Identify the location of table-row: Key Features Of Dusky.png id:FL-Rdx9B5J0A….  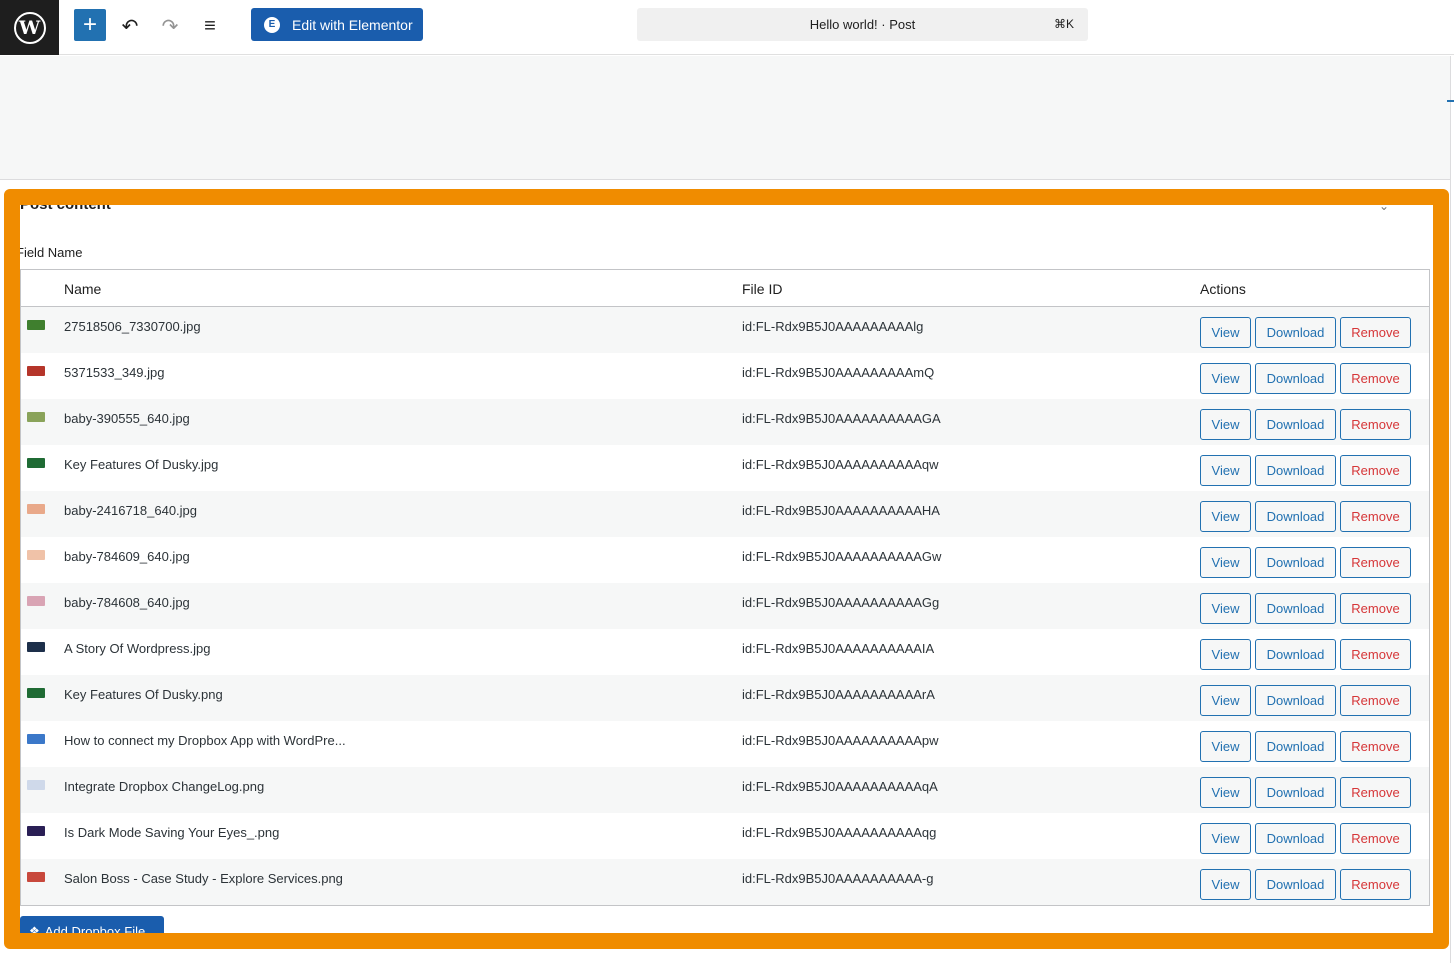
(725, 698).